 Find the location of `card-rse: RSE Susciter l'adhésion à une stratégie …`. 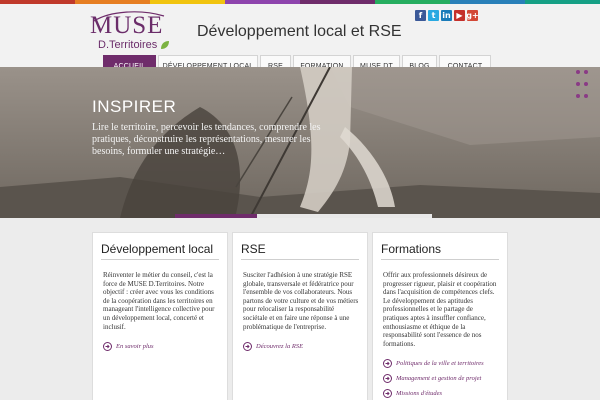

card-rse: RSE Susciter l'adhésion à une stratégie … is located at coordinates (300, 316).